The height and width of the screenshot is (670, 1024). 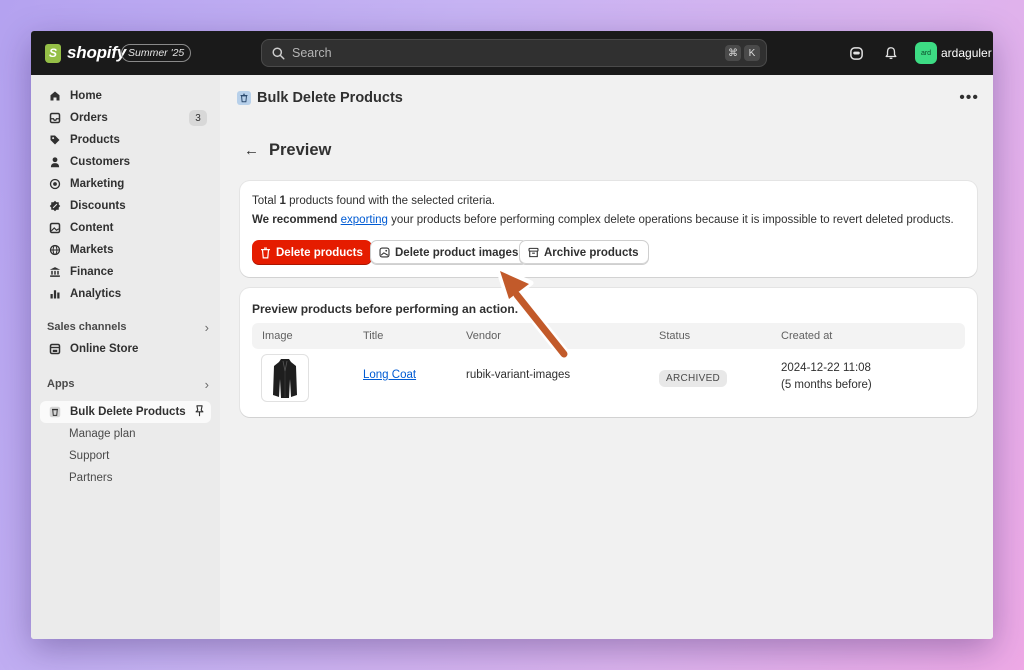 What do you see at coordinates (807, 336) in the screenshot?
I see `column-header-created-at: Created at` at bounding box center [807, 336].